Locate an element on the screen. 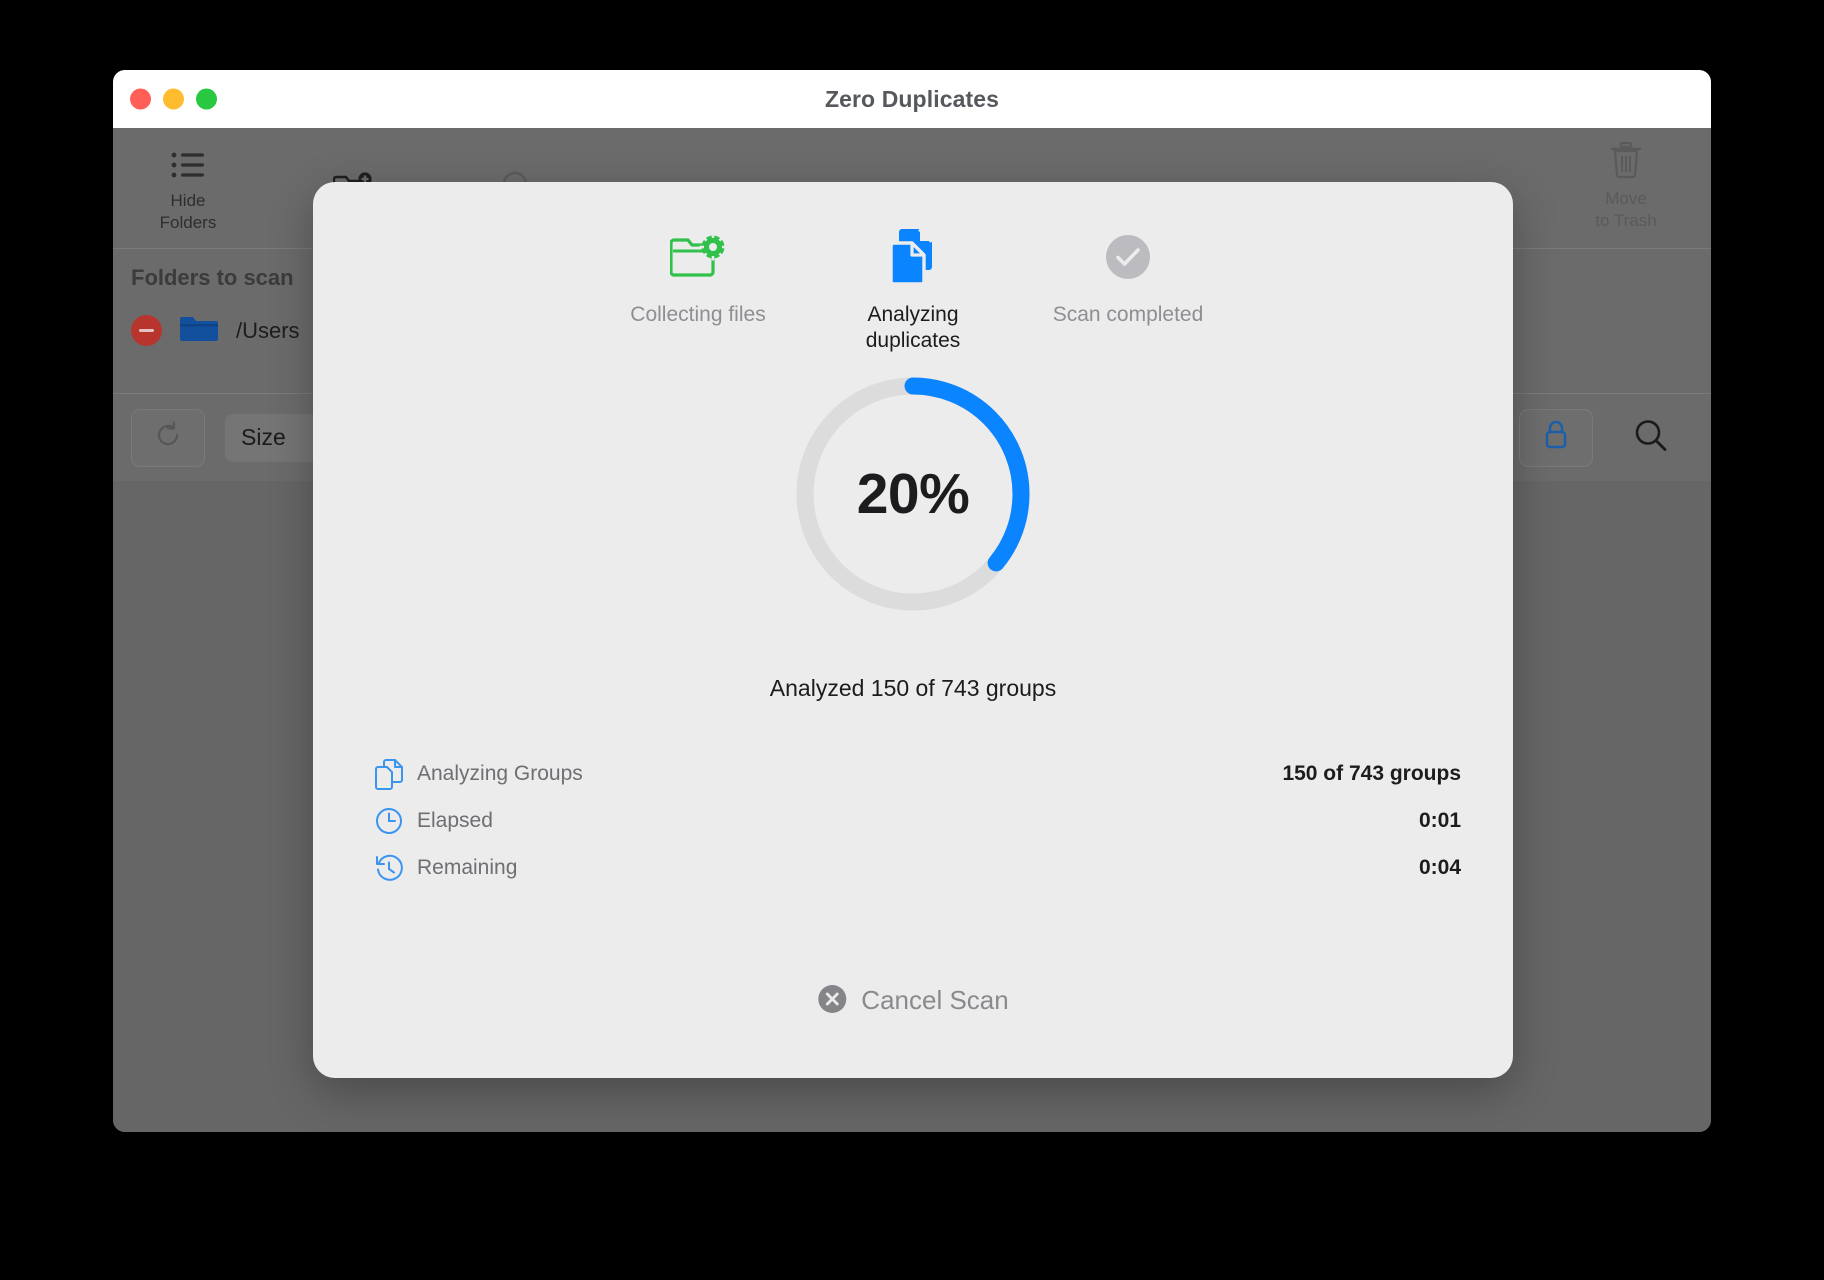  folder-gear-icon is located at coordinates (698, 257).